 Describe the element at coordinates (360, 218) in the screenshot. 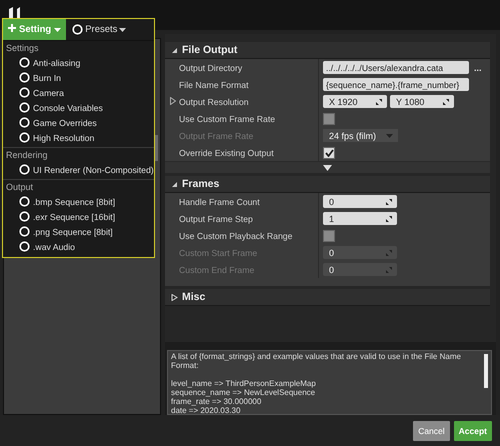

I see `number-field: 1` at that location.